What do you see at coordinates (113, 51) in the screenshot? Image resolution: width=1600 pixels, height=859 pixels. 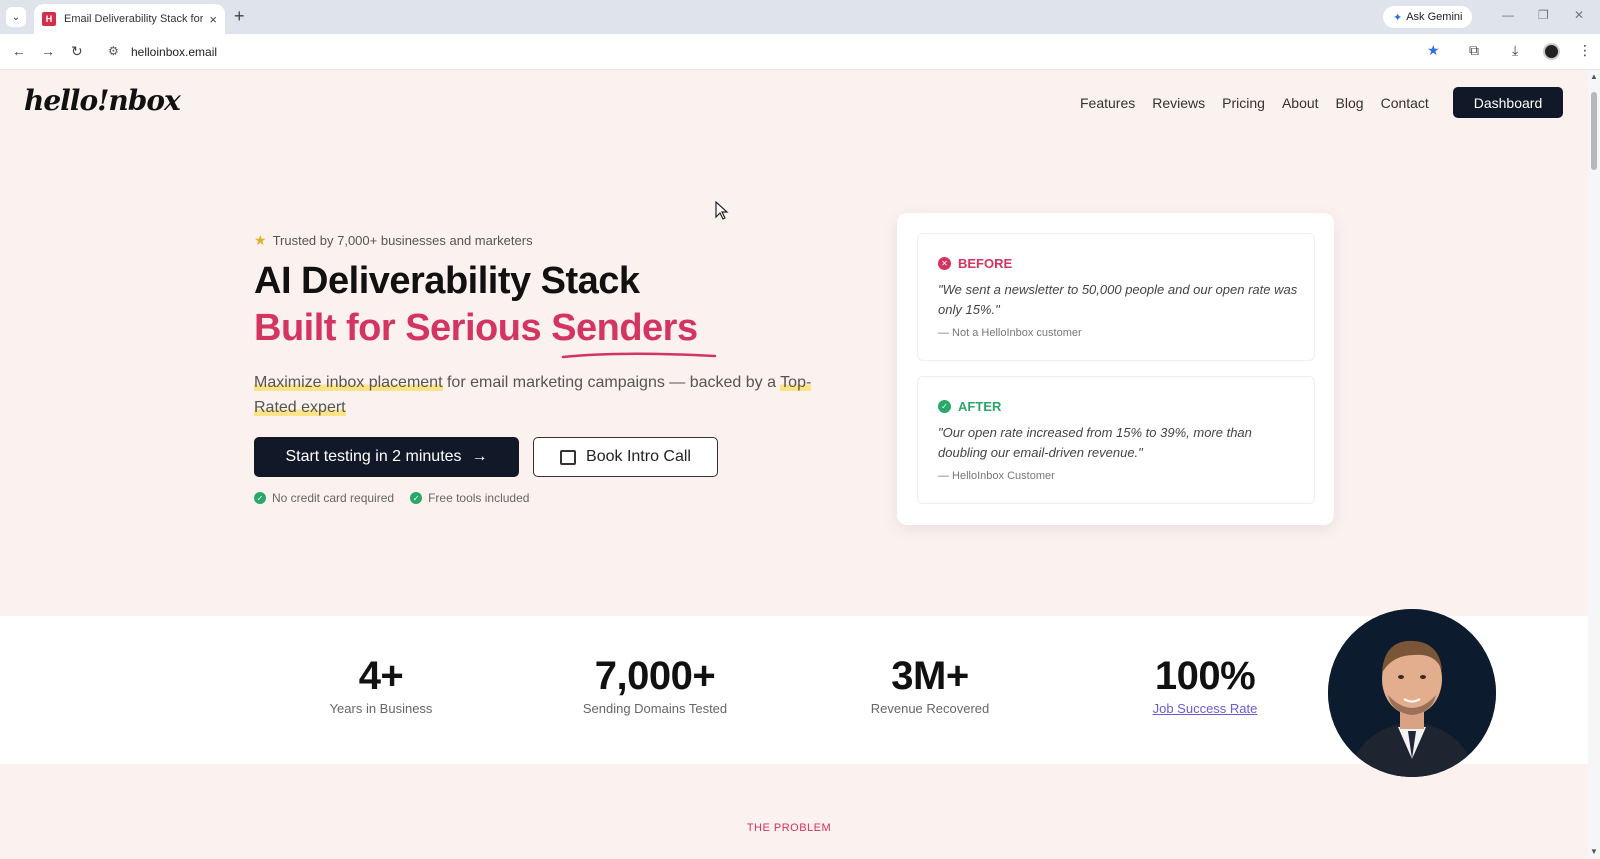 I see `site-info-icon: ⚙` at bounding box center [113, 51].